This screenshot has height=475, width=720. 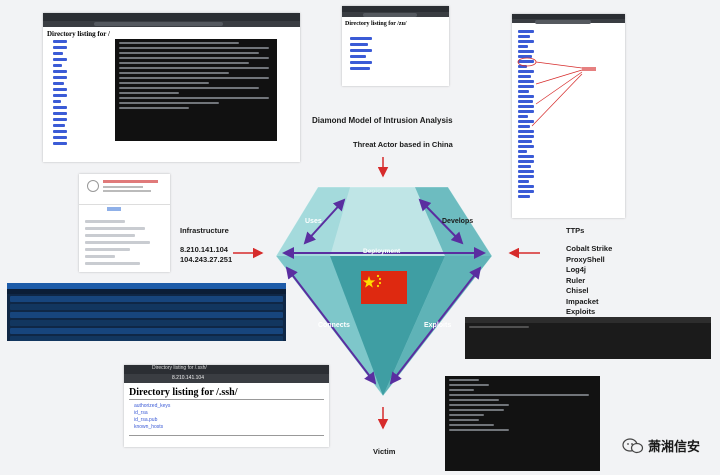 I want to click on watermark-text: 萧湘信安, so click(x=674, y=447).